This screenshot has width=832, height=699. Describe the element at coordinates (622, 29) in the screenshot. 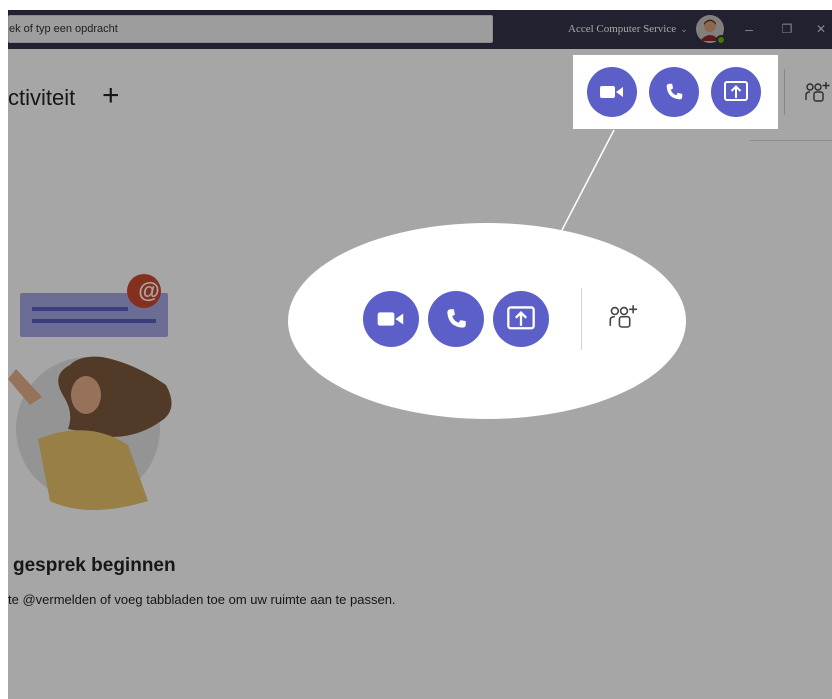

I see `account-name: Accel Computer Service` at that location.